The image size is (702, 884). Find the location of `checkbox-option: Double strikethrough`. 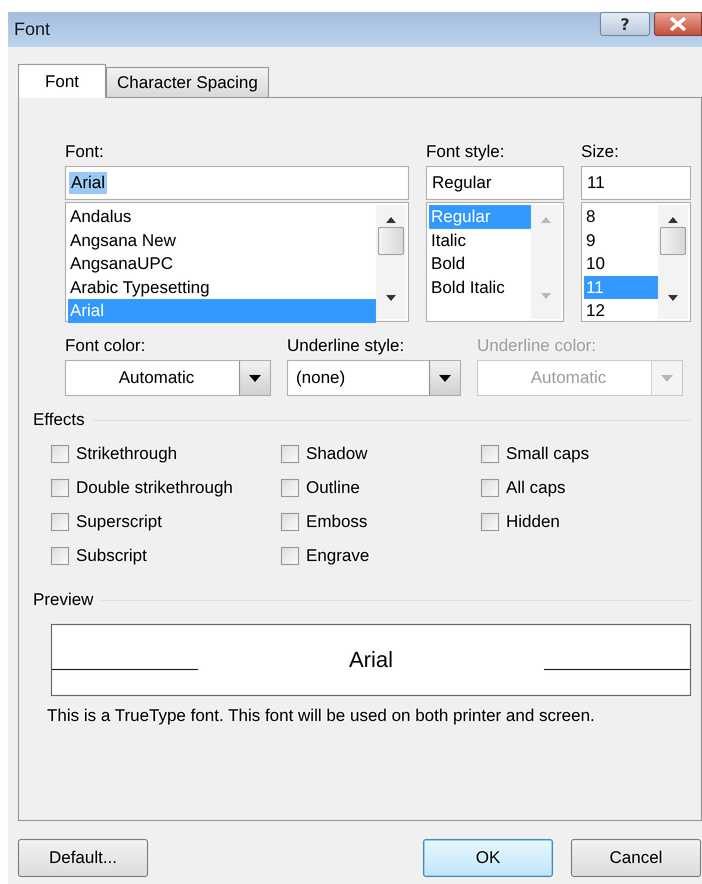

checkbox-option: Double strikethrough is located at coordinates (166, 488).